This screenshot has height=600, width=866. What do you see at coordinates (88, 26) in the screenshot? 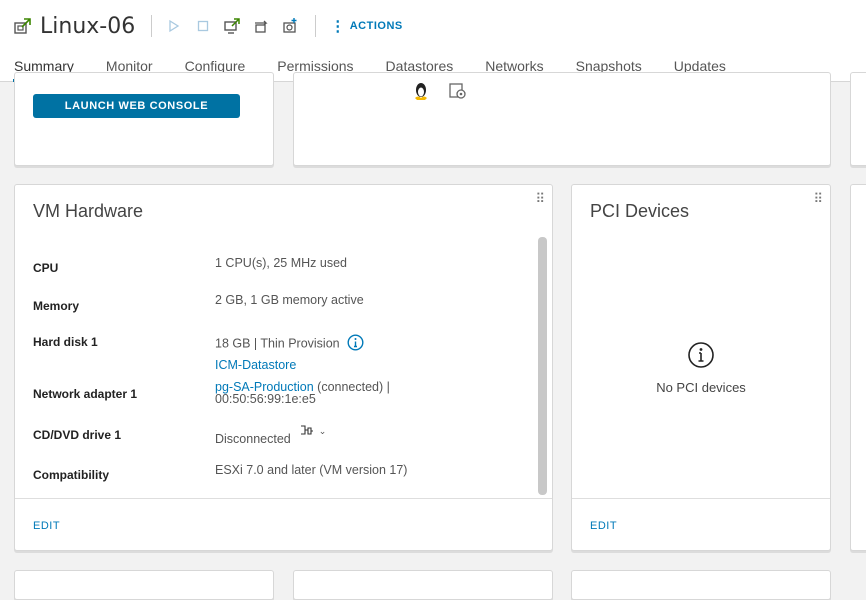
I see `vm-name-title: Linux-06` at bounding box center [88, 26].